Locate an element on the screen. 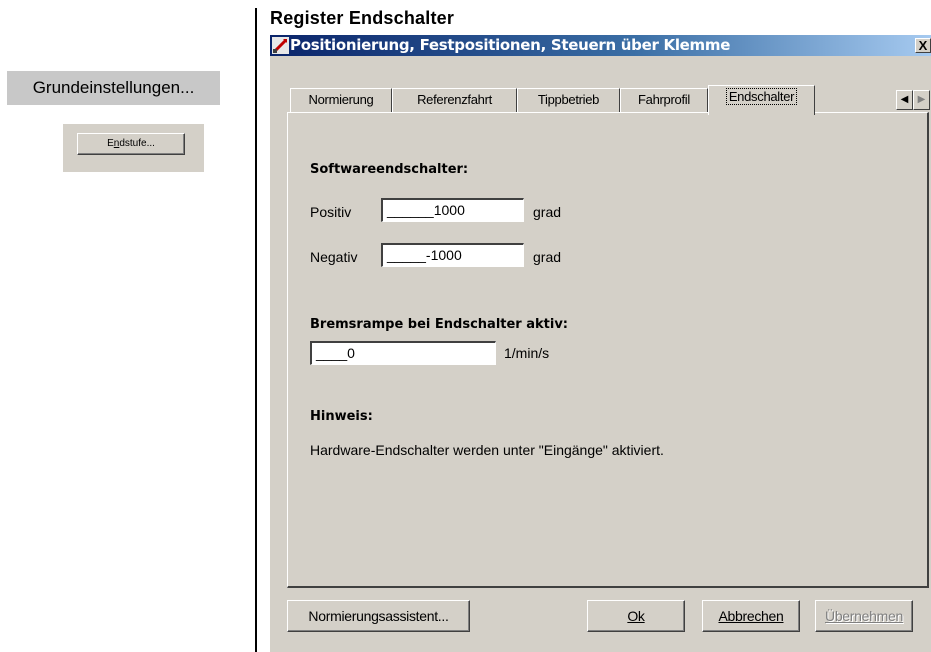 This screenshot has height=652, width=931. close-button: X is located at coordinates (923, 45).